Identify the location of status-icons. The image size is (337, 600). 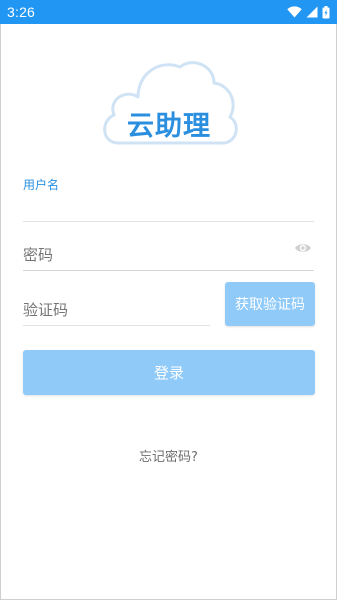
(308, 12).